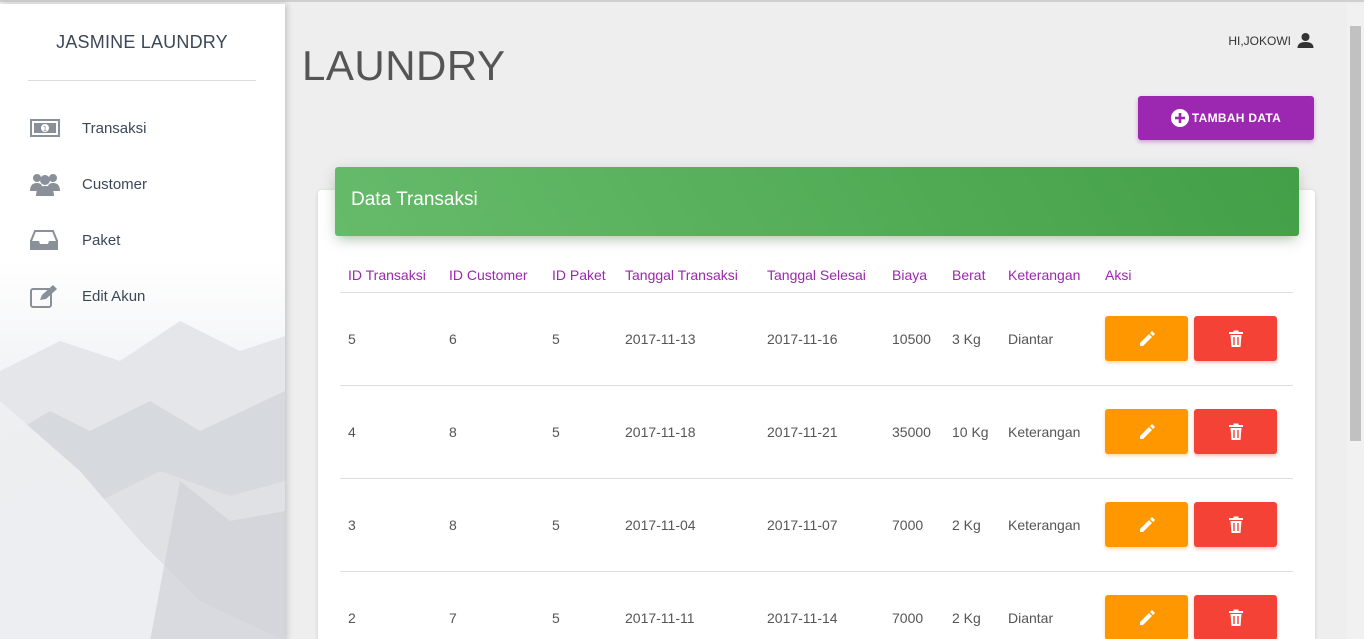  I want to click on column-header: Biaya, so click(914, 275).